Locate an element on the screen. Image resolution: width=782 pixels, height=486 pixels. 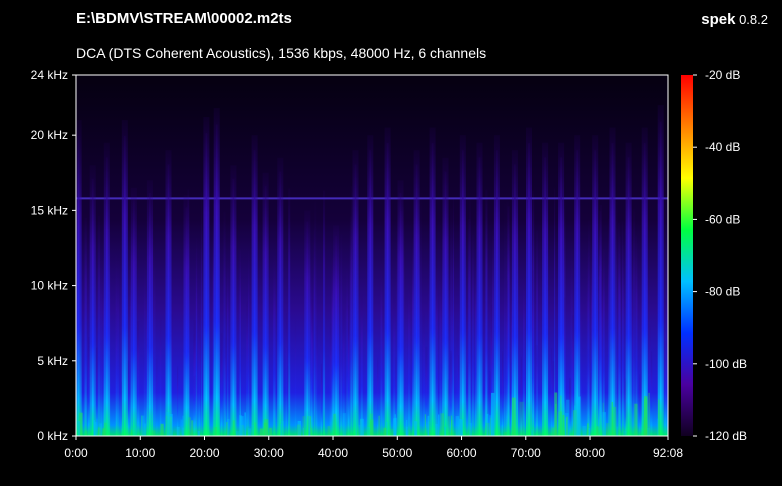
colorbar-tick-label: -120 dB is located at coordinates (726, 436).